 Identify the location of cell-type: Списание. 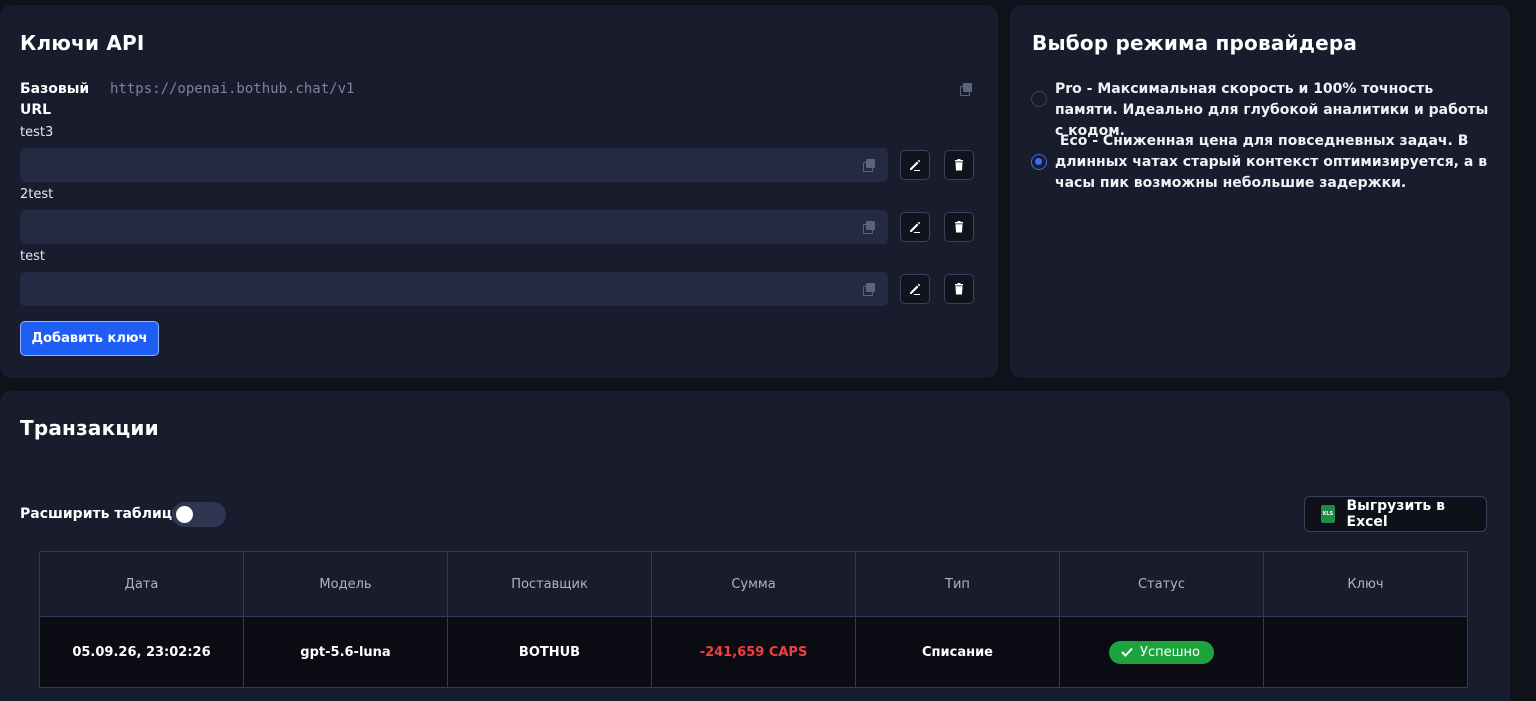
(957, 652).